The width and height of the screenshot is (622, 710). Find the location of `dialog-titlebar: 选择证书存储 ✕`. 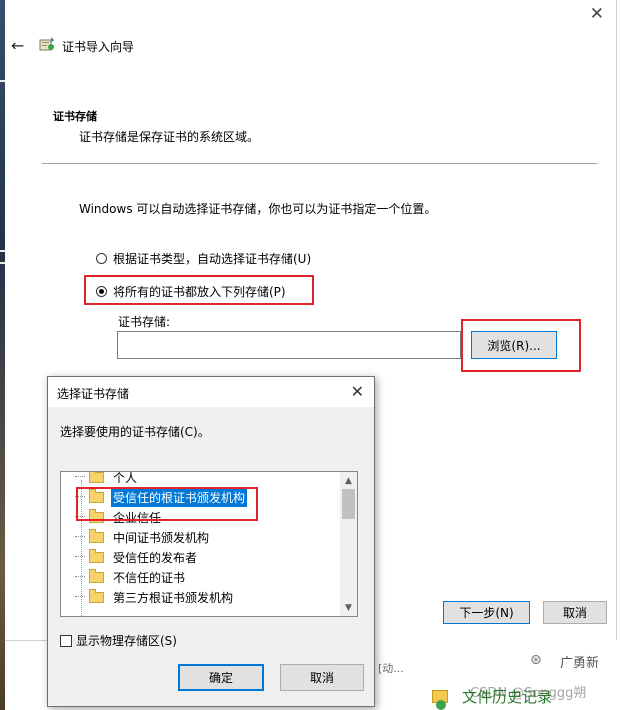

dialog-titlebar: 选择证书存储 ✕ is located at coordinates (211, 392).